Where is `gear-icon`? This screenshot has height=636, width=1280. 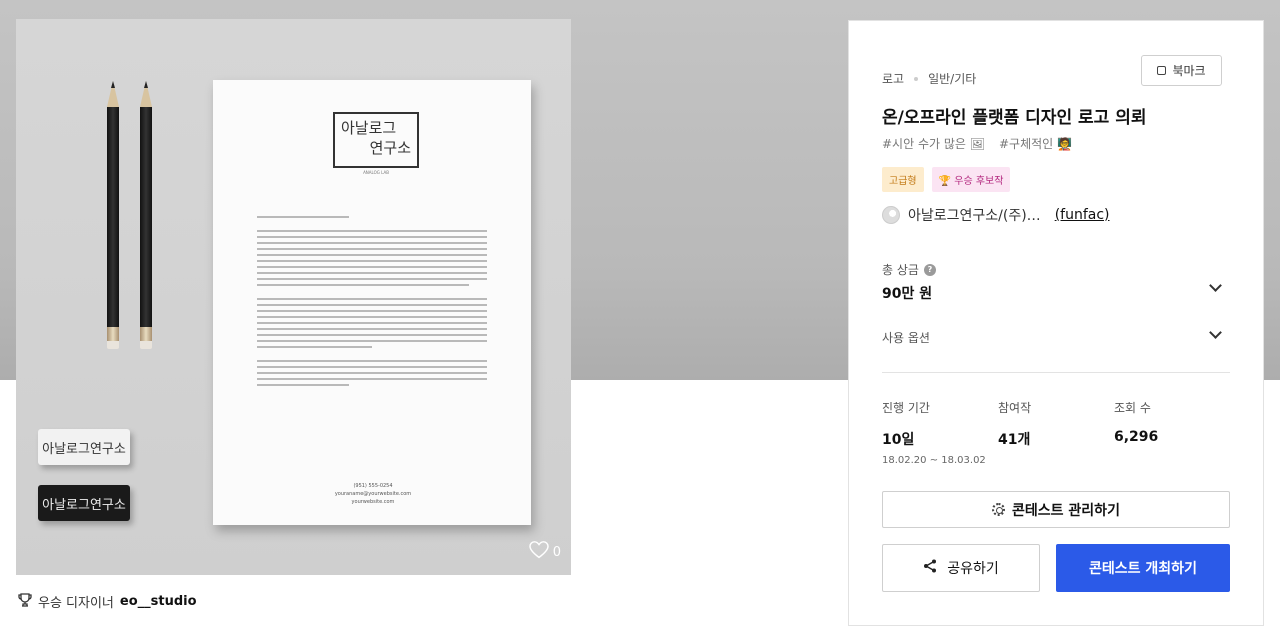
gear-icon is located at coordinates (999, 509).